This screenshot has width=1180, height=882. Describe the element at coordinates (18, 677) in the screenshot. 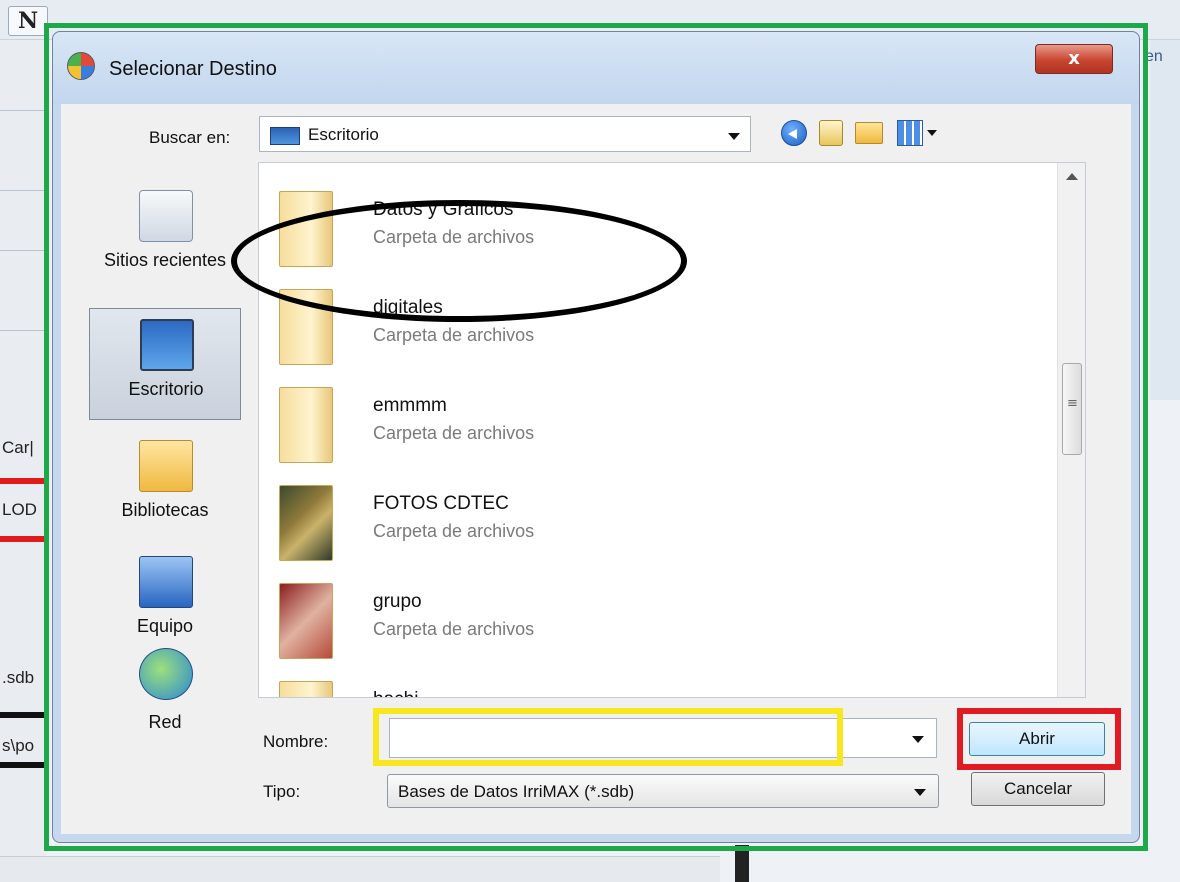

I see `background-text: .sdb` at that location.